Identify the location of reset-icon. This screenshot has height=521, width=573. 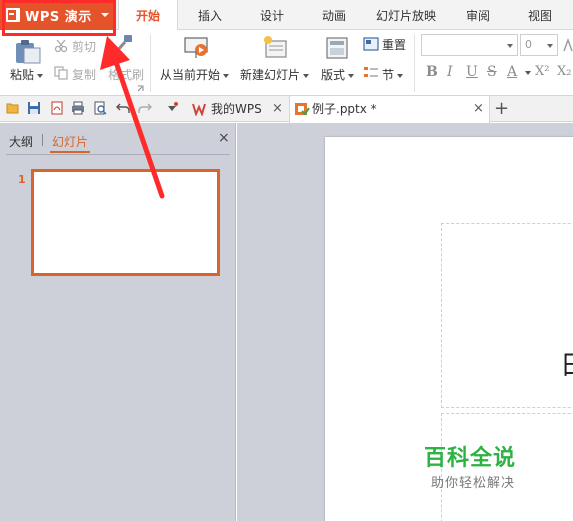
(371, 44).